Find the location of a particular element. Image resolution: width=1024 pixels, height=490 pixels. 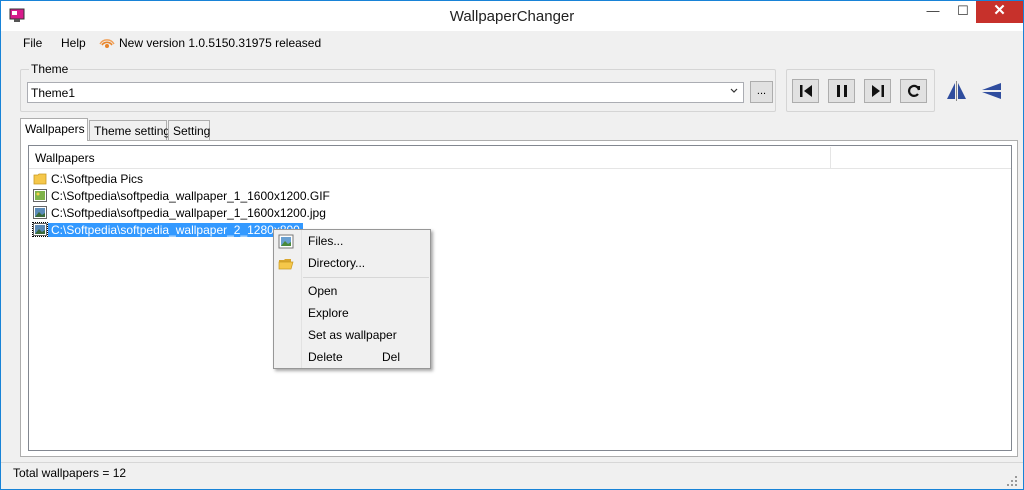

rss-icon is located at coordinates (107, 43).